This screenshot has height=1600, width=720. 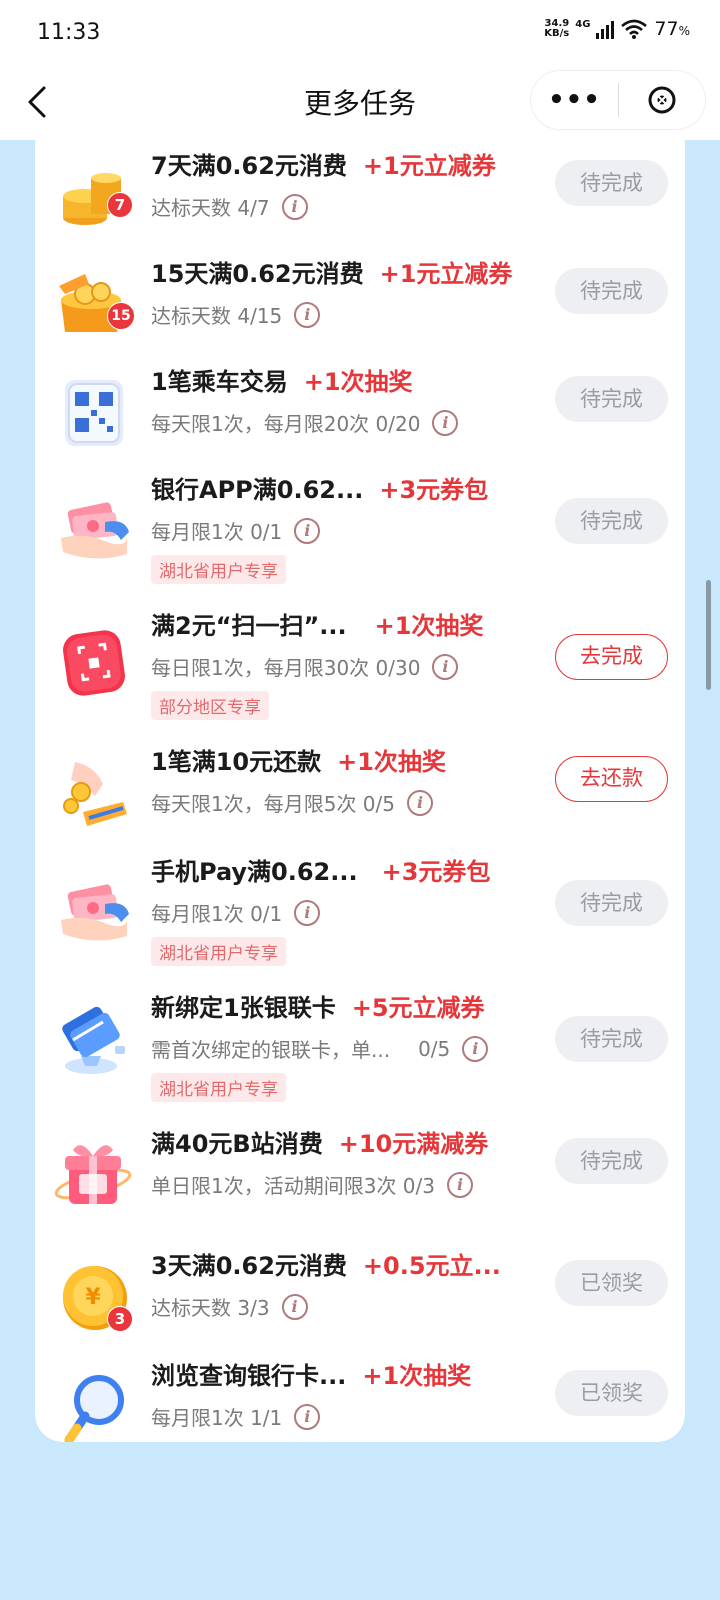 What do you see at coordinates (93, 1040) in the screenshot?
I see `bank-card-icon` at bounding box center [93, 1040].